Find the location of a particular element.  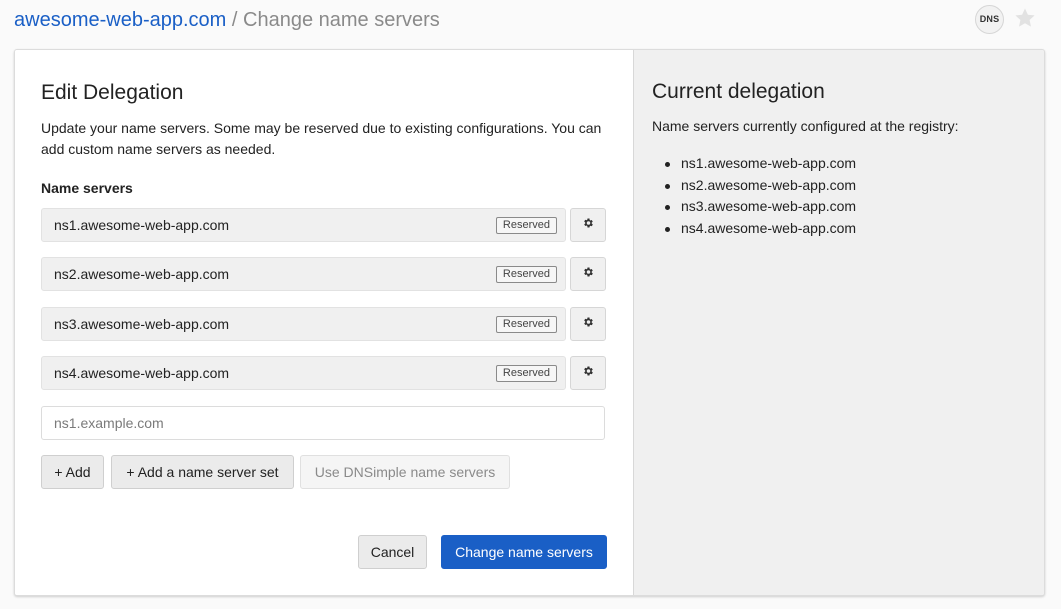

new-name-server-input is located at coordinates (323, 423).